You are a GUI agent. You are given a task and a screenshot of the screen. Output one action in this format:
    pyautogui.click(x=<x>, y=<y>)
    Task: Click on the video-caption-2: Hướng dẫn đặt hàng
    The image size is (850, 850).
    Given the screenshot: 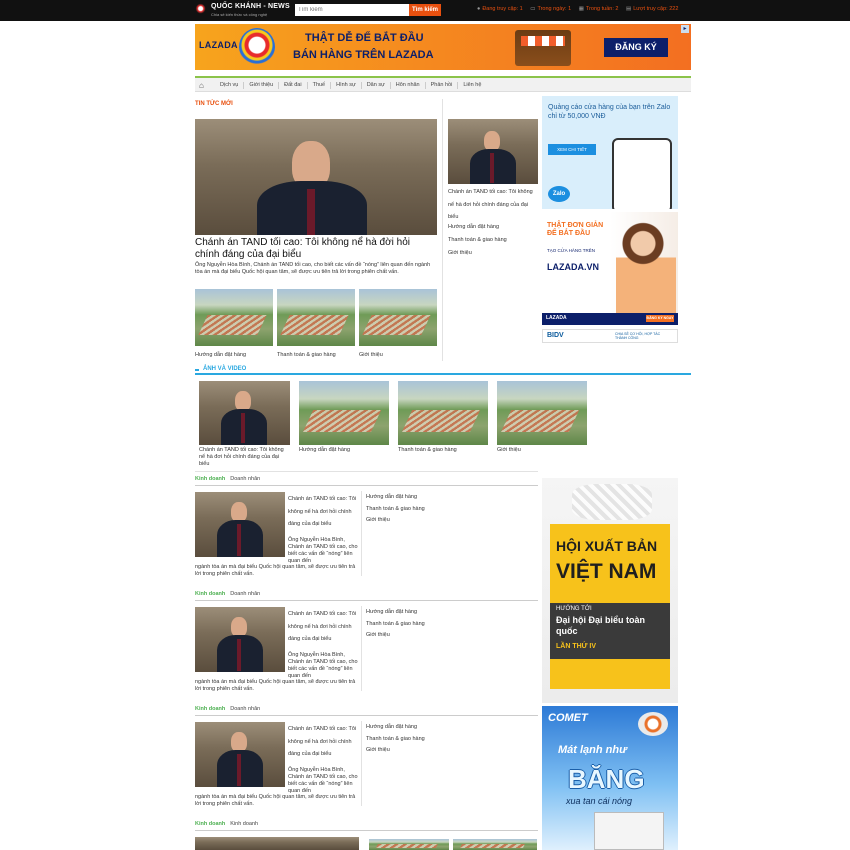 What is the action you would take?
    pyautogui.click(x=324, y=450)
    